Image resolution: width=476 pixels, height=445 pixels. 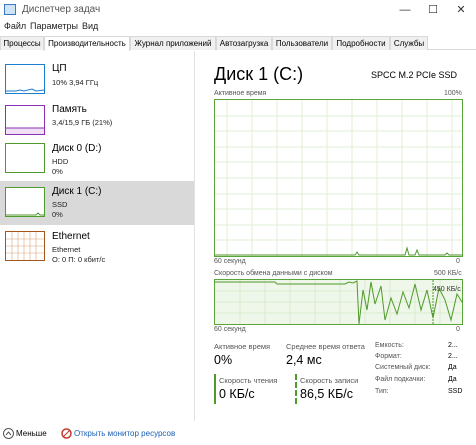 What do you see at coordinates (66, 433) in the screenshot?
I see `resource-monitor-icon` at bounding box center [66, 433].